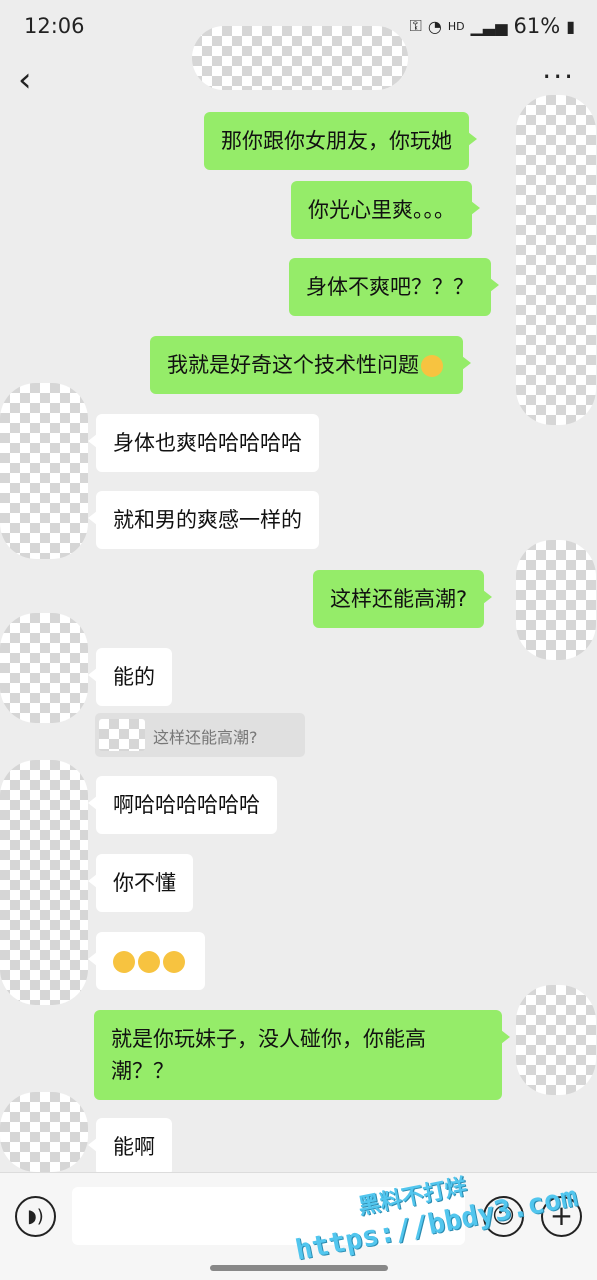 This screenshot has height=1280, width=597. What do you see at coordinates (122, 735) in the screenshot?
I see `quote-avatar-redacted` at bounding box center [122, 735].